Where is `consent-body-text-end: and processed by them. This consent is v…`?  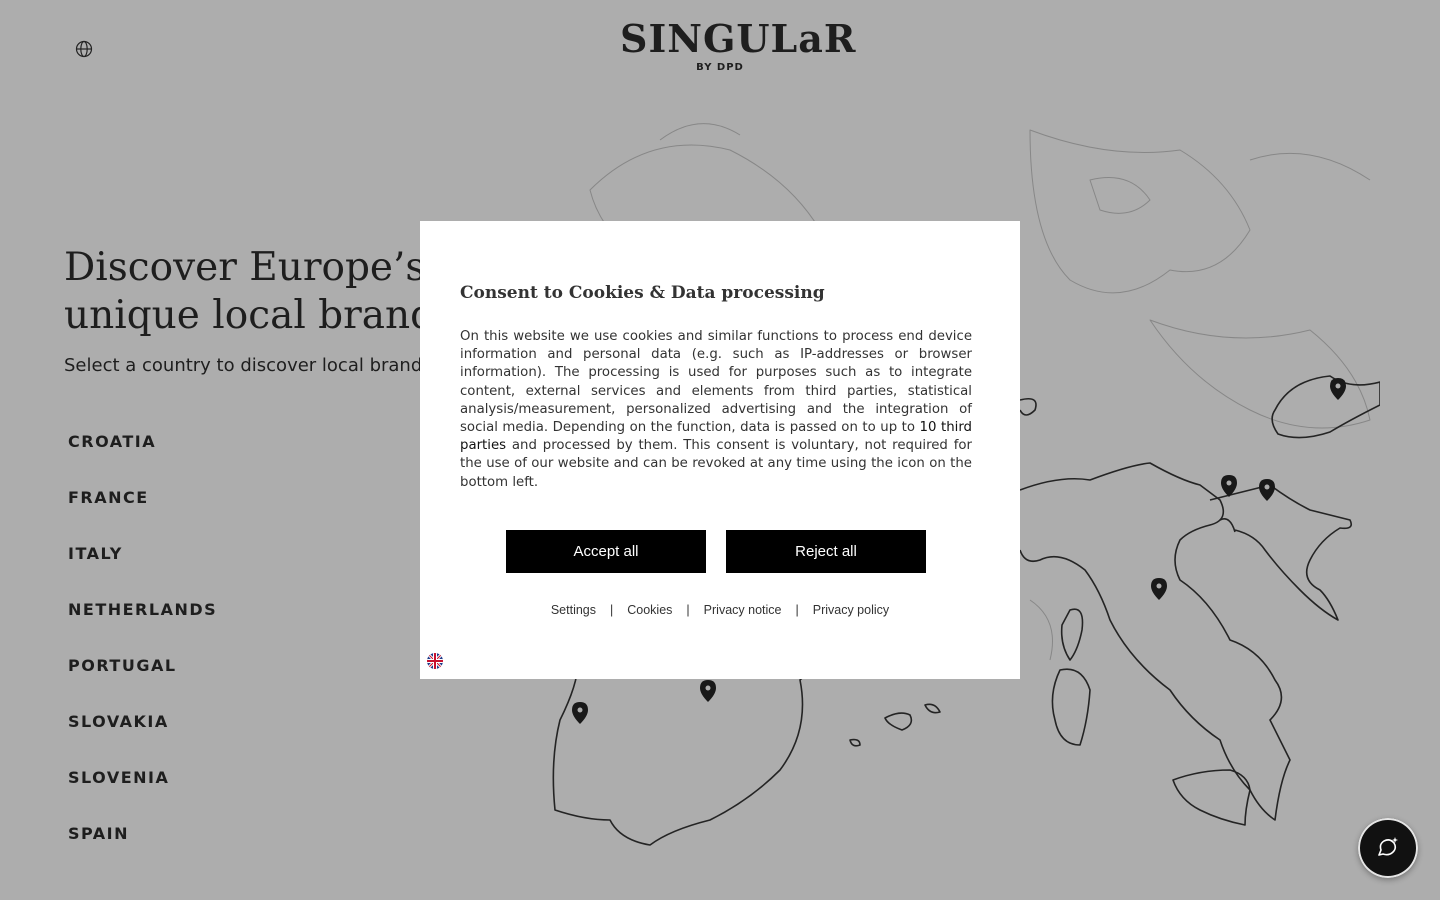 consent-body-text-end: and processed by them. This consent is v… is located at coordinates (716, 464).